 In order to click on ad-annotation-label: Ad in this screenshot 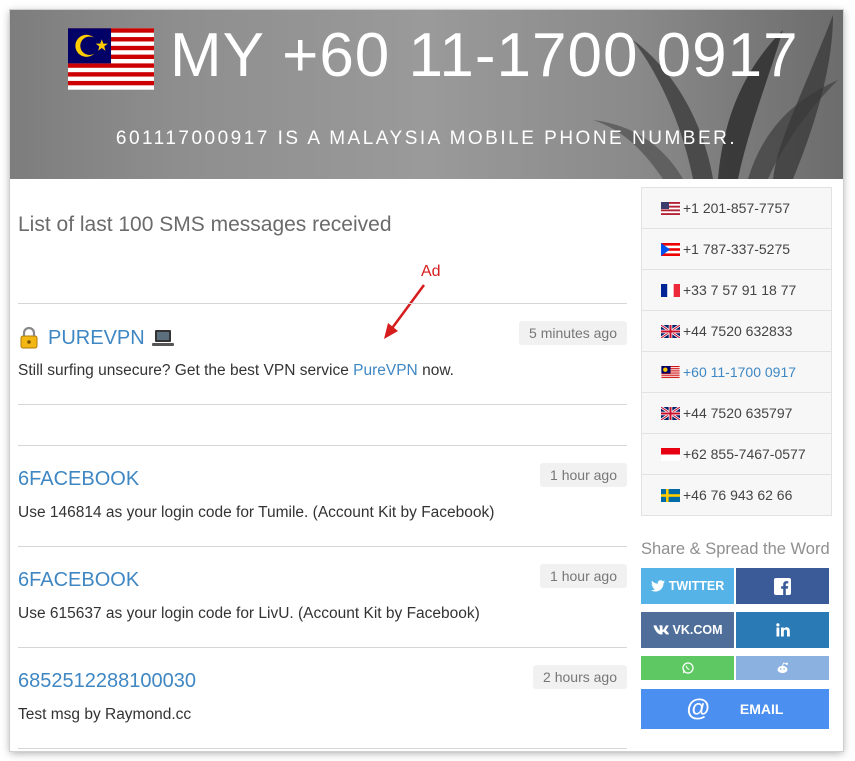, I will do `click(431, 271)`.